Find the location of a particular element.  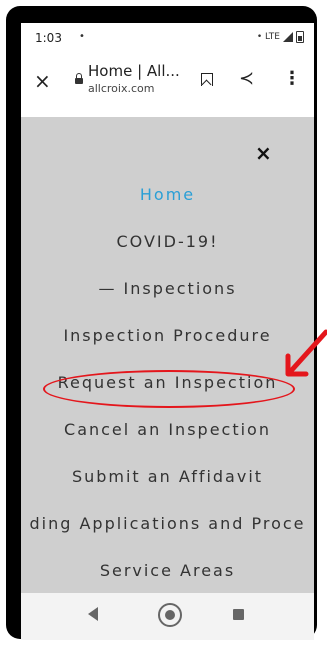

lte-label: • LTE is located at coordinates (268, 37).